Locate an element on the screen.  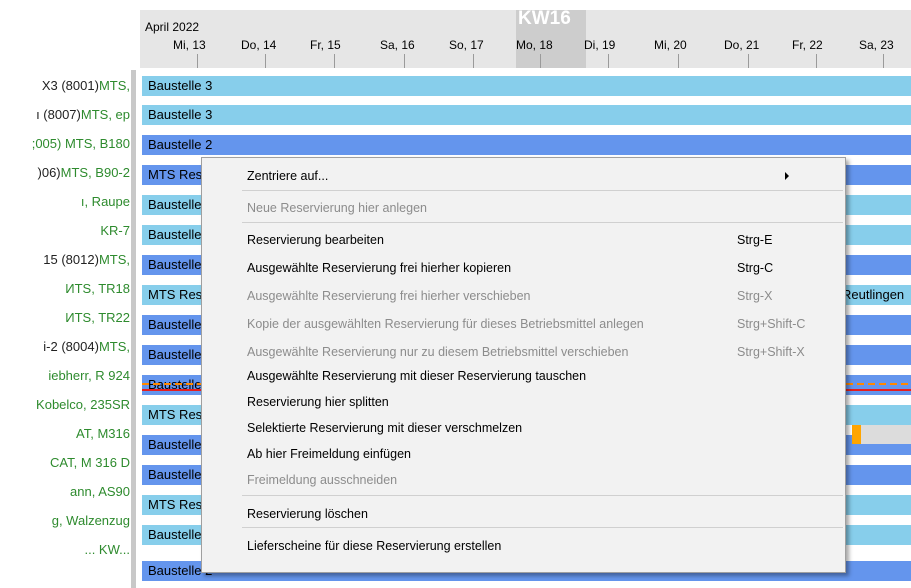
menu-item-shortcut: Strg+Shift-X is located at coordinates (771, 352).